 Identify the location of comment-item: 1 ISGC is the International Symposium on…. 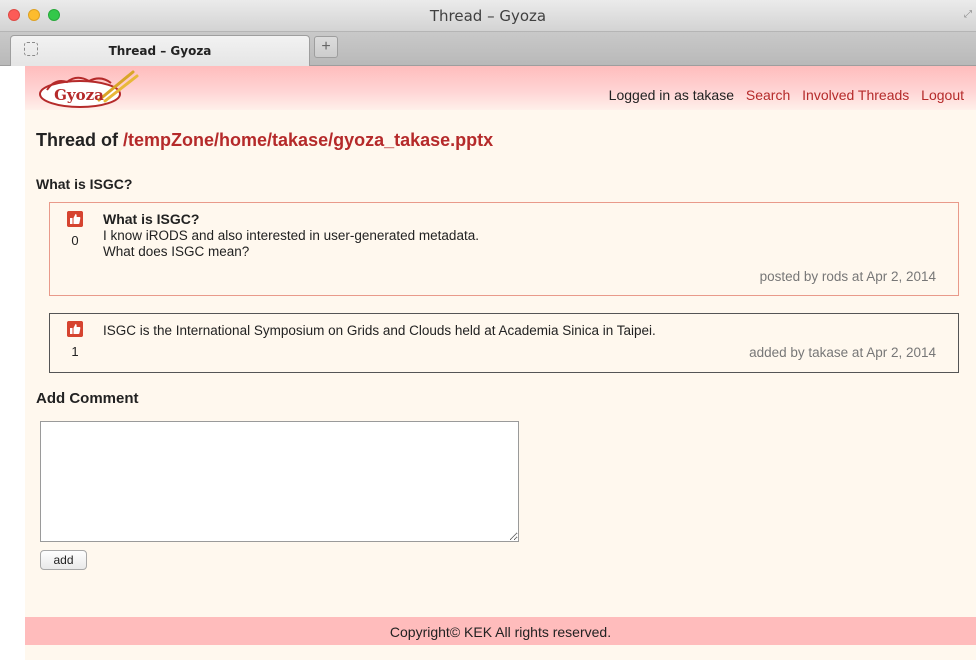
(504, 343).